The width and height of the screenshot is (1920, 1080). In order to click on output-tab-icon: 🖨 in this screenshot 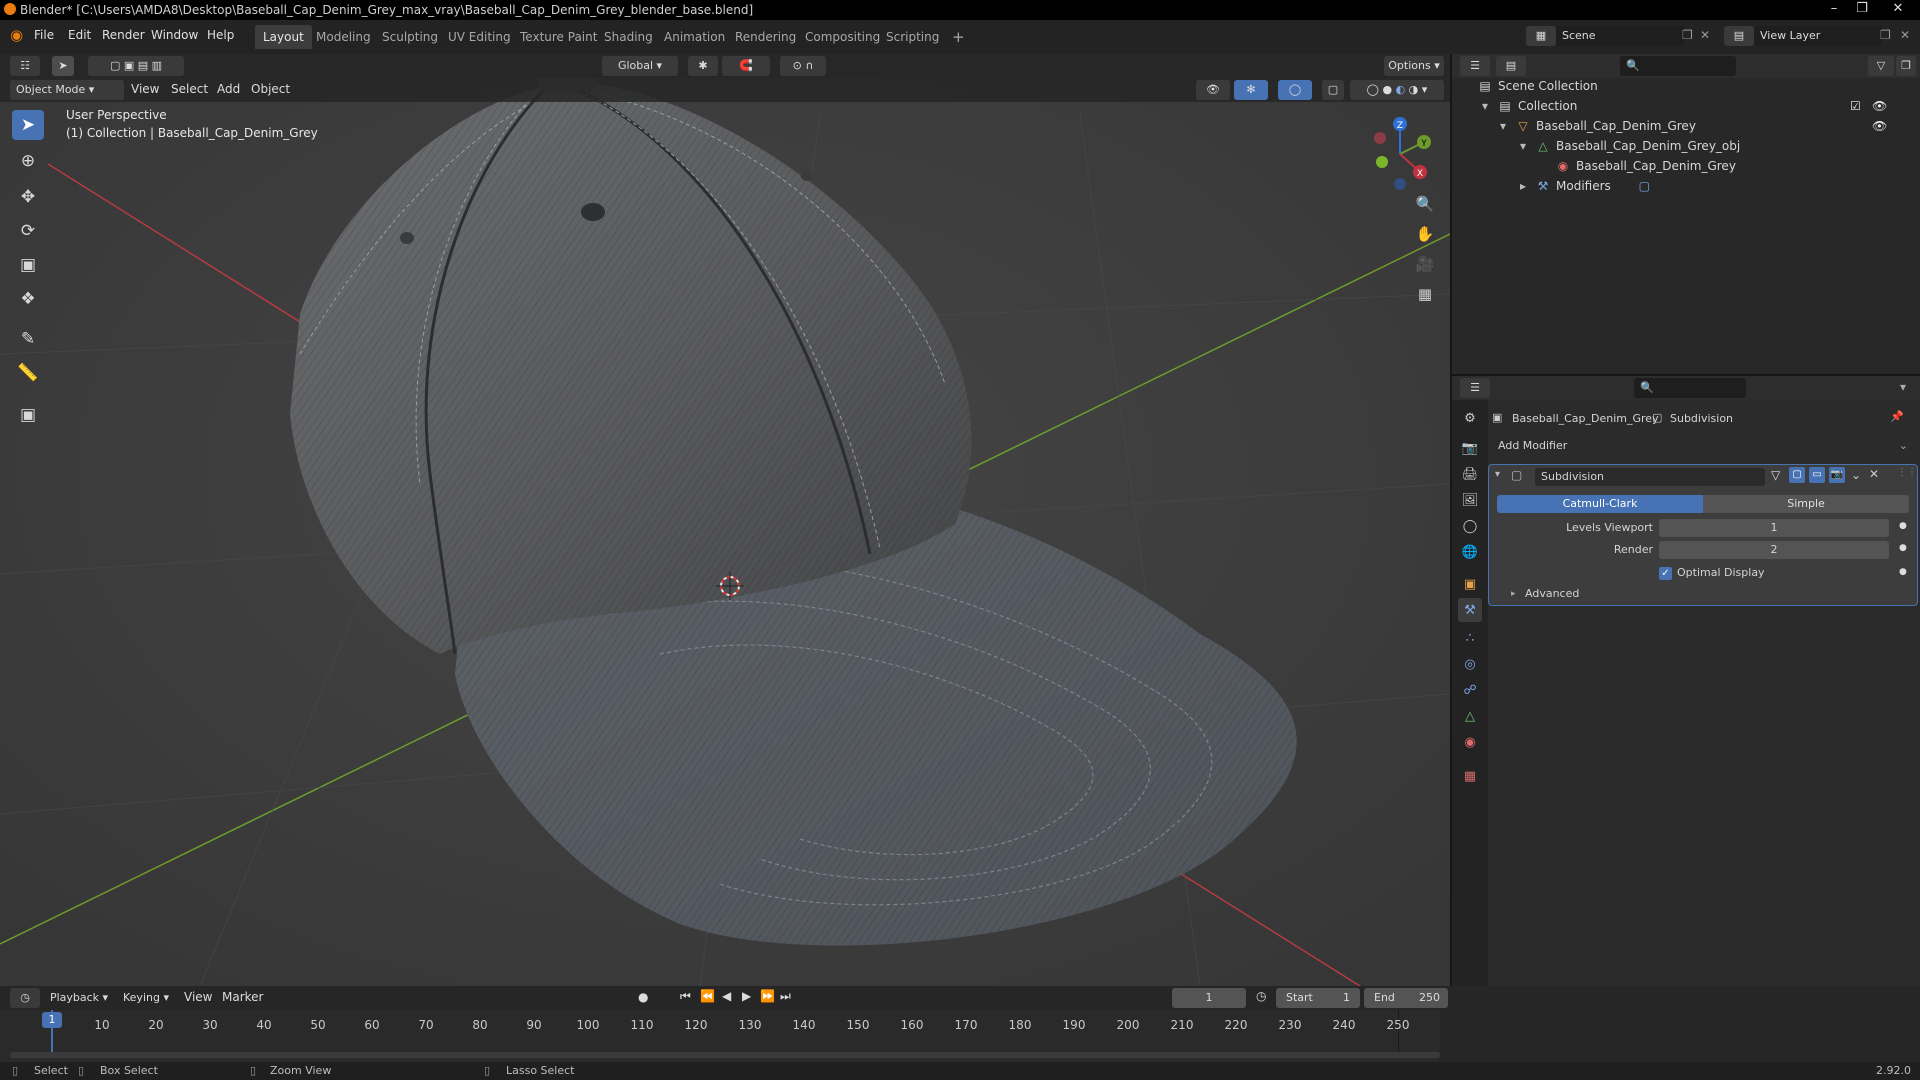, I will do `click(1470, 474)`.